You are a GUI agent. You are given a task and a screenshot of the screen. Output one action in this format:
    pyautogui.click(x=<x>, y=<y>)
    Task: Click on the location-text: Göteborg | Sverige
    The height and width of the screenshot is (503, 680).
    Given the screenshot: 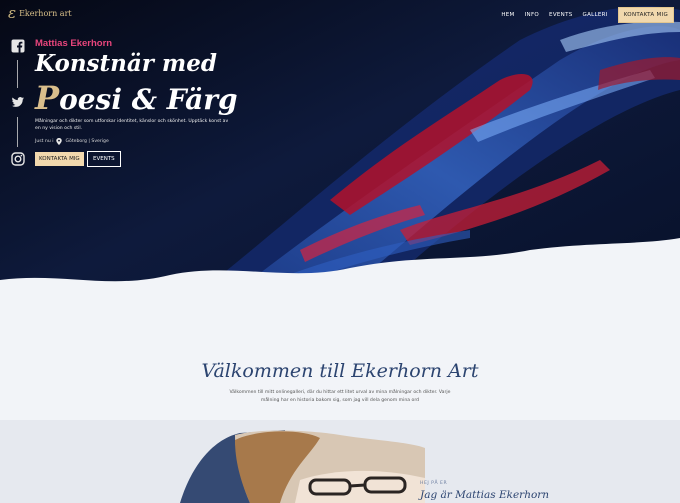 What is the action you would take?
    pyautogui.click(x=87, y=141)
    